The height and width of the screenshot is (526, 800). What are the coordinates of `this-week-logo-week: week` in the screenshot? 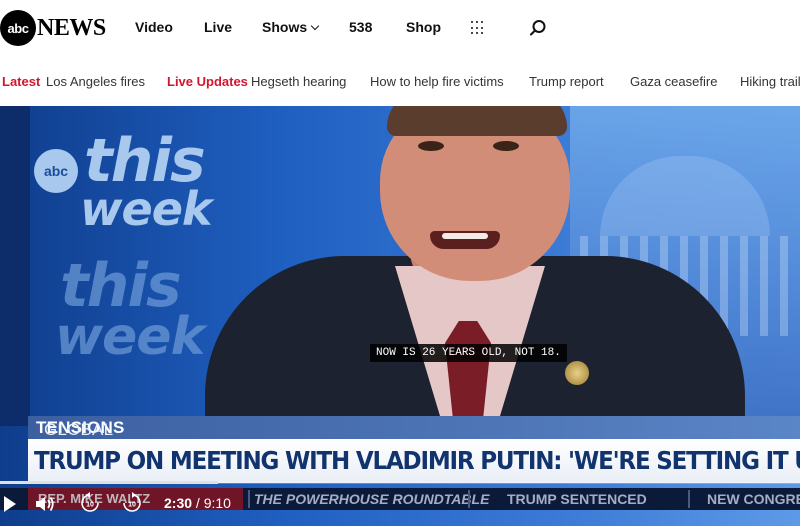 It's located at (146, 209).